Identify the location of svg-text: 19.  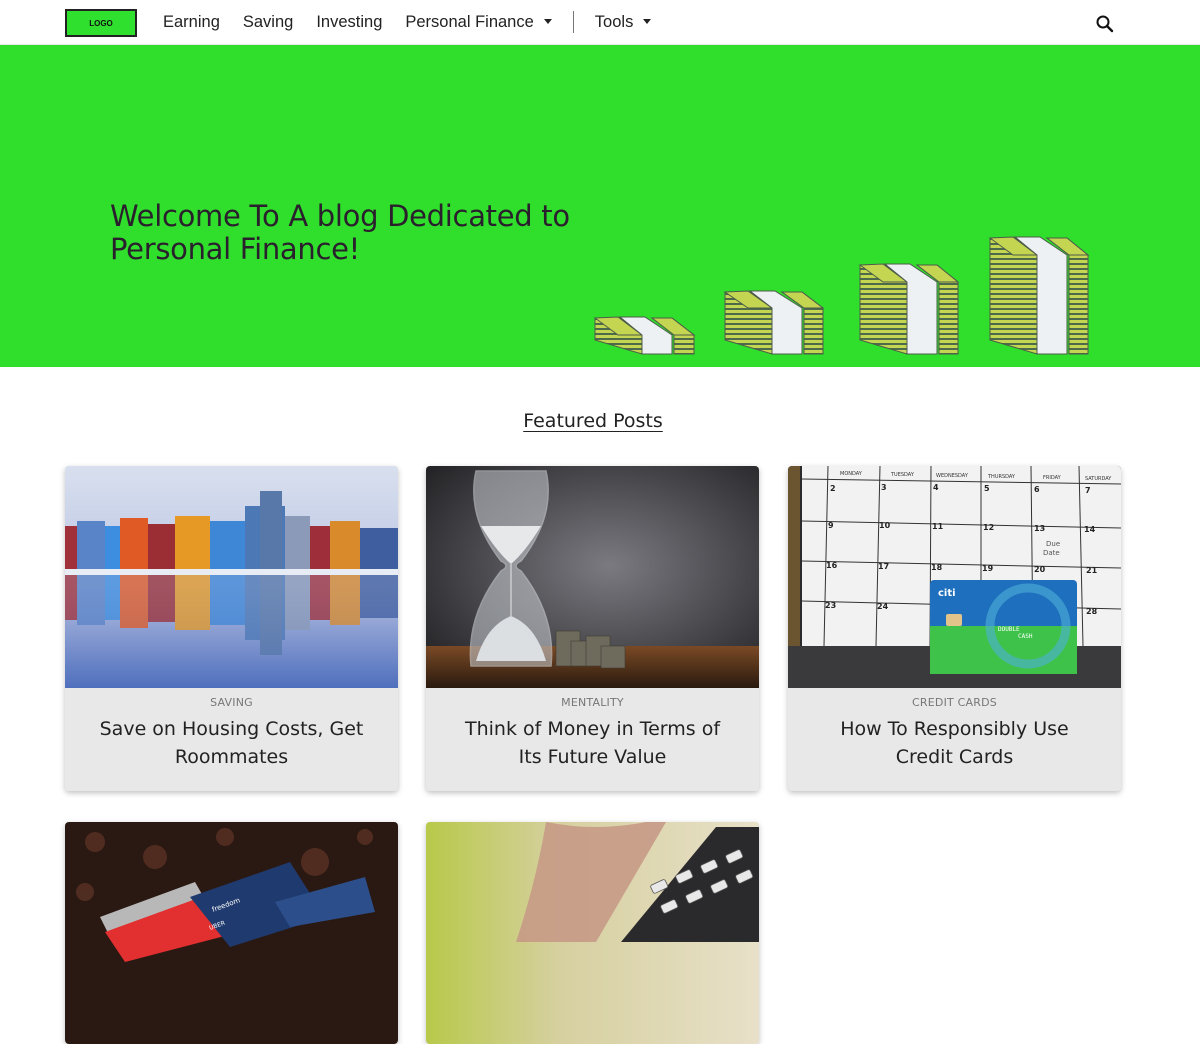
(988, 568).